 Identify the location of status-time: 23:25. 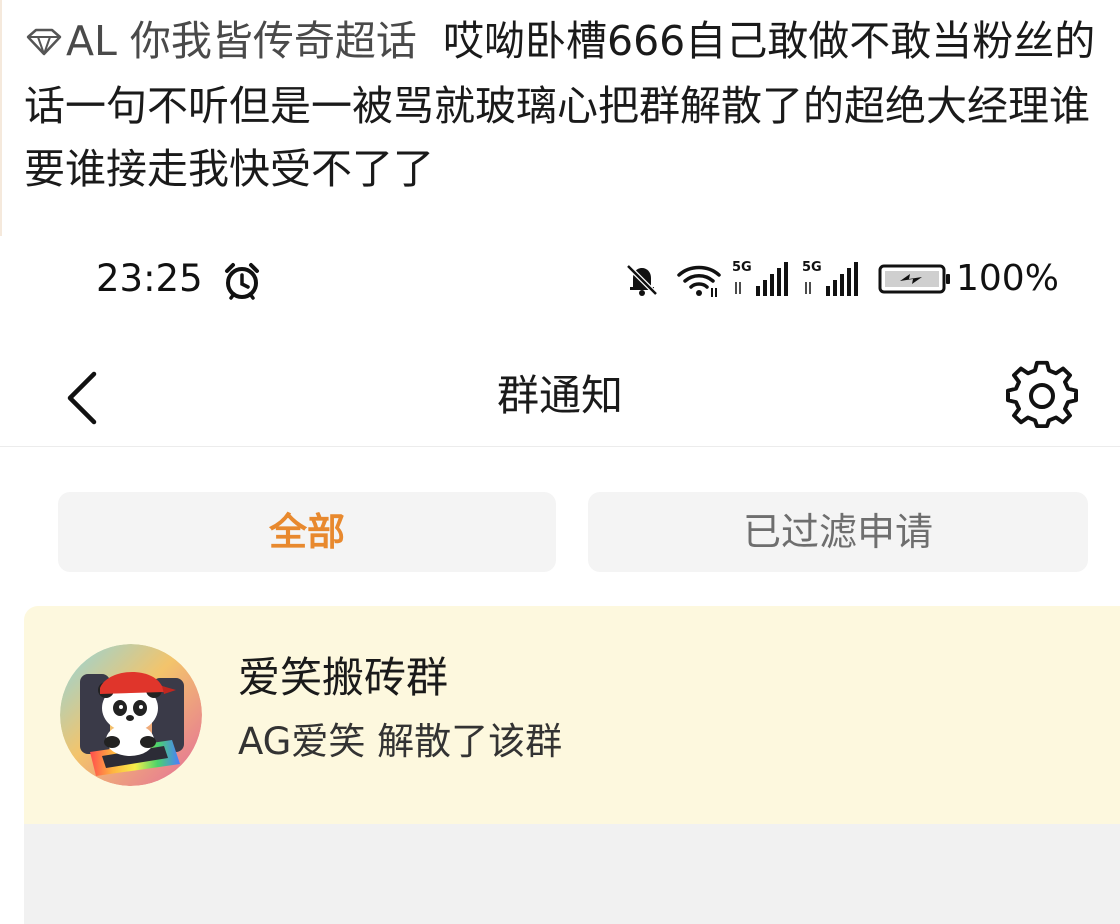
(149, 278).